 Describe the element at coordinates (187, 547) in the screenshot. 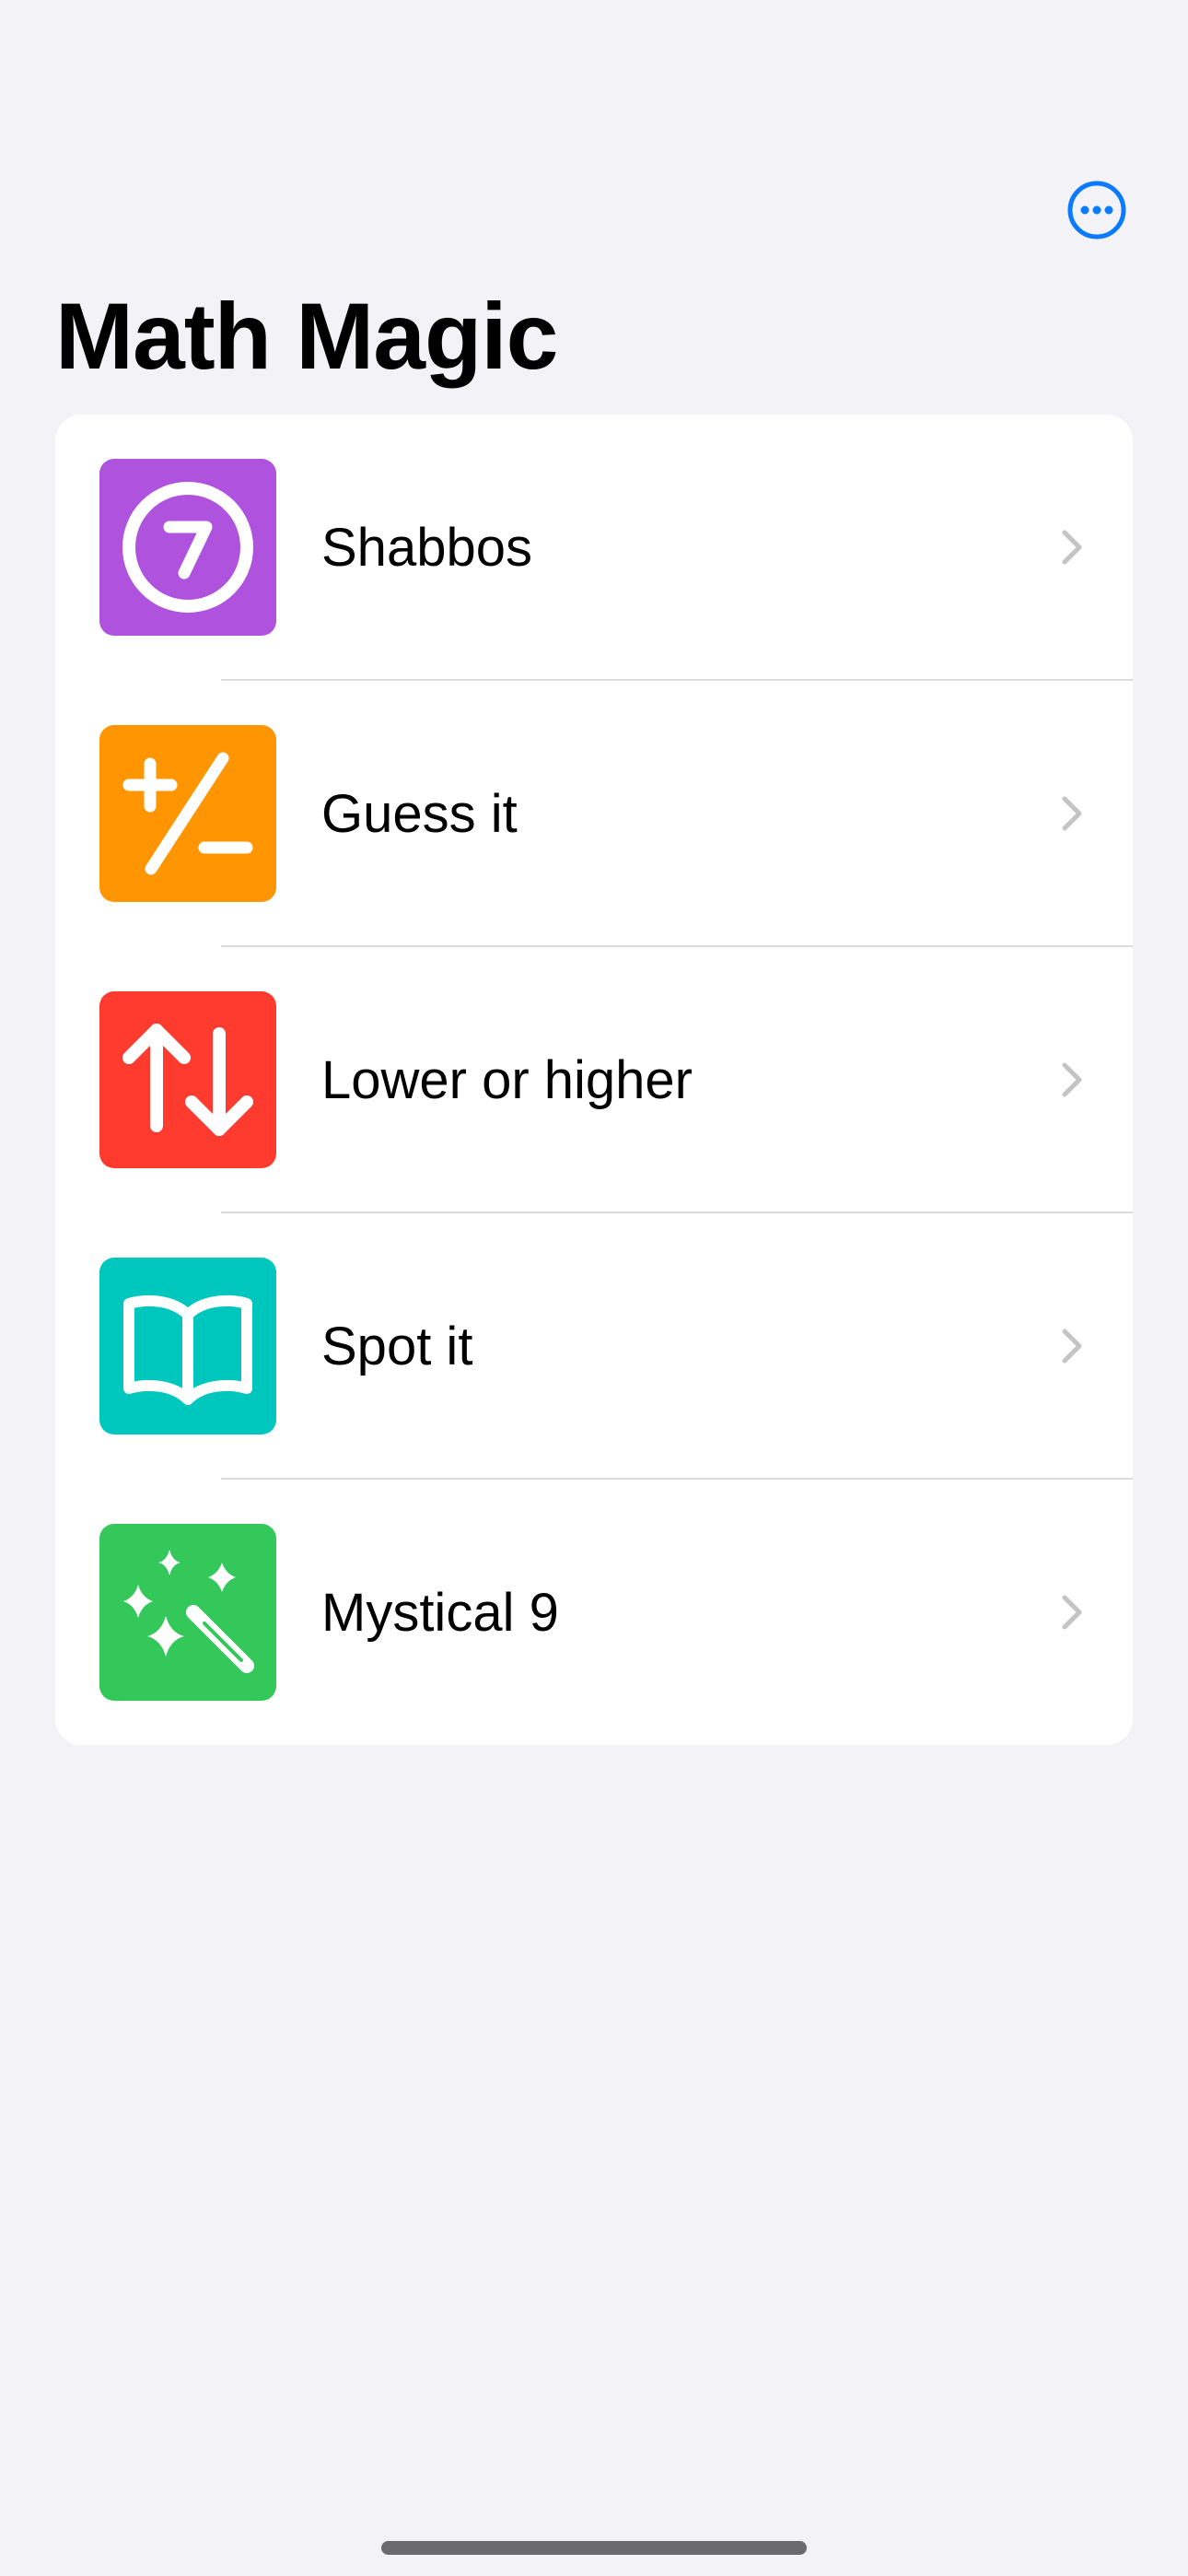

I see `number-seven-circle-icon` at that location.